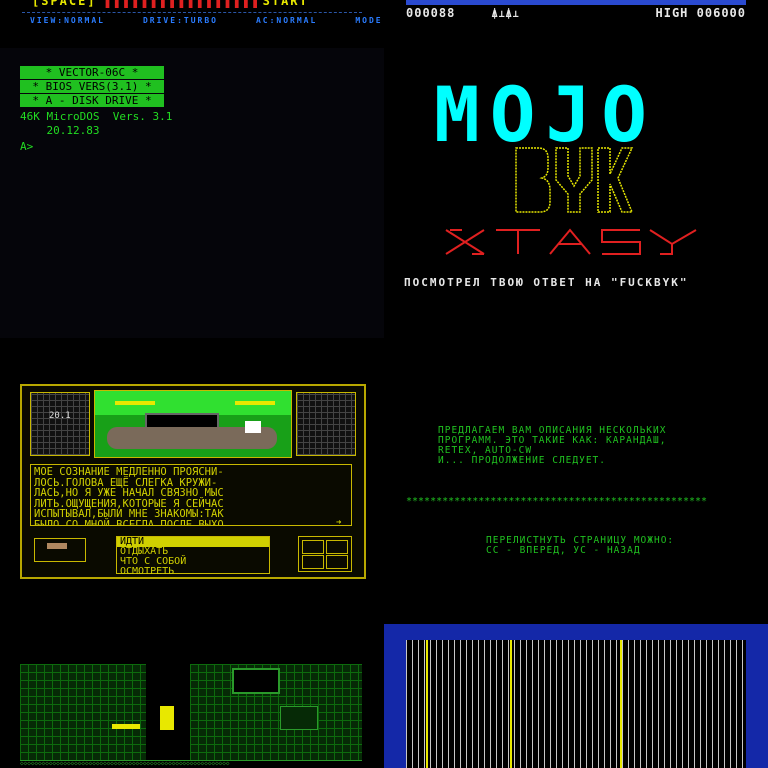  I want to click on top-title: [SPACE] ▌▌▌▌▌▌▌▌▌▌▌▌▌▌▌▌▌START, so click(170, 4).